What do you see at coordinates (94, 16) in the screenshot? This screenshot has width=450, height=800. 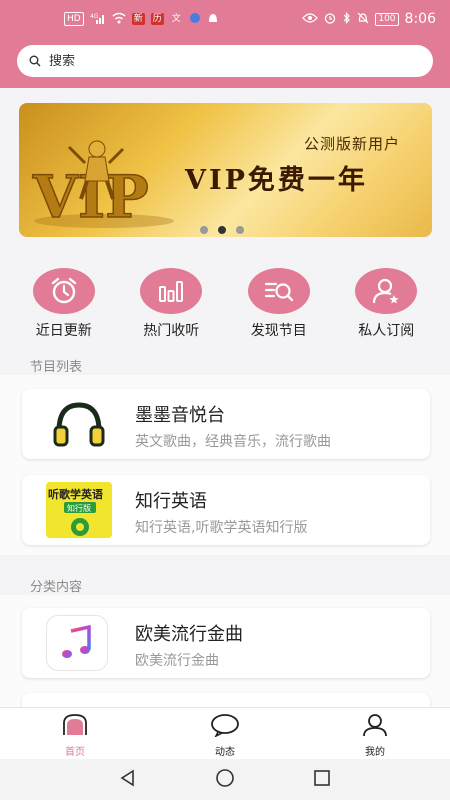 I see `network-type-label: 4G` at bounding box center [94, 16].